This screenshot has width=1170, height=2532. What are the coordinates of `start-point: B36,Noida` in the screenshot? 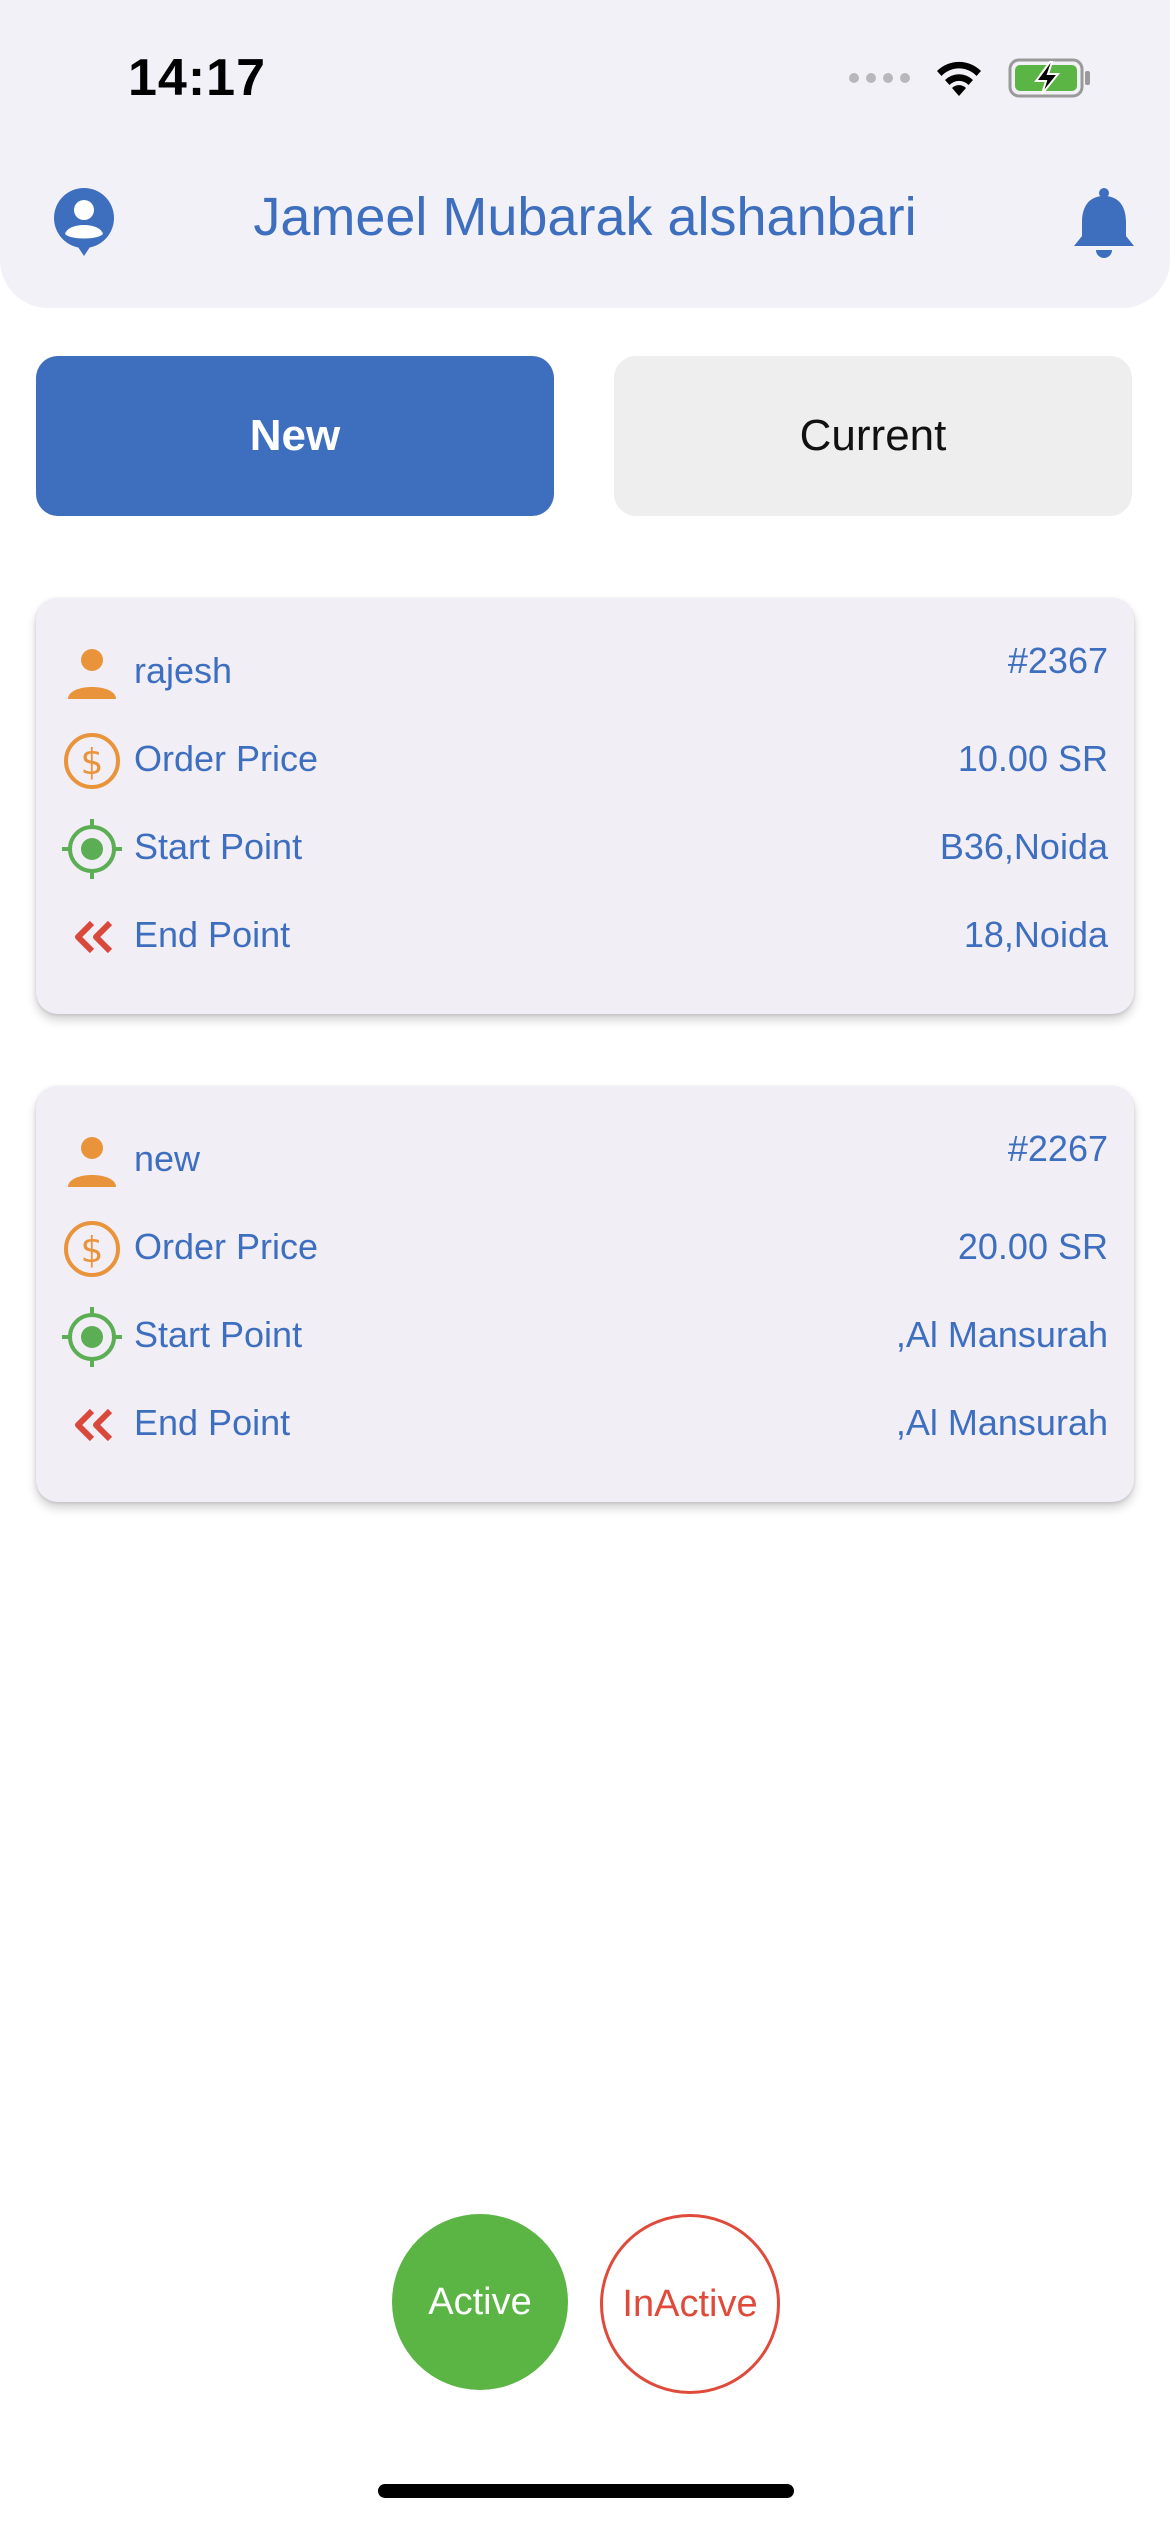 It's located at (1023, 846).